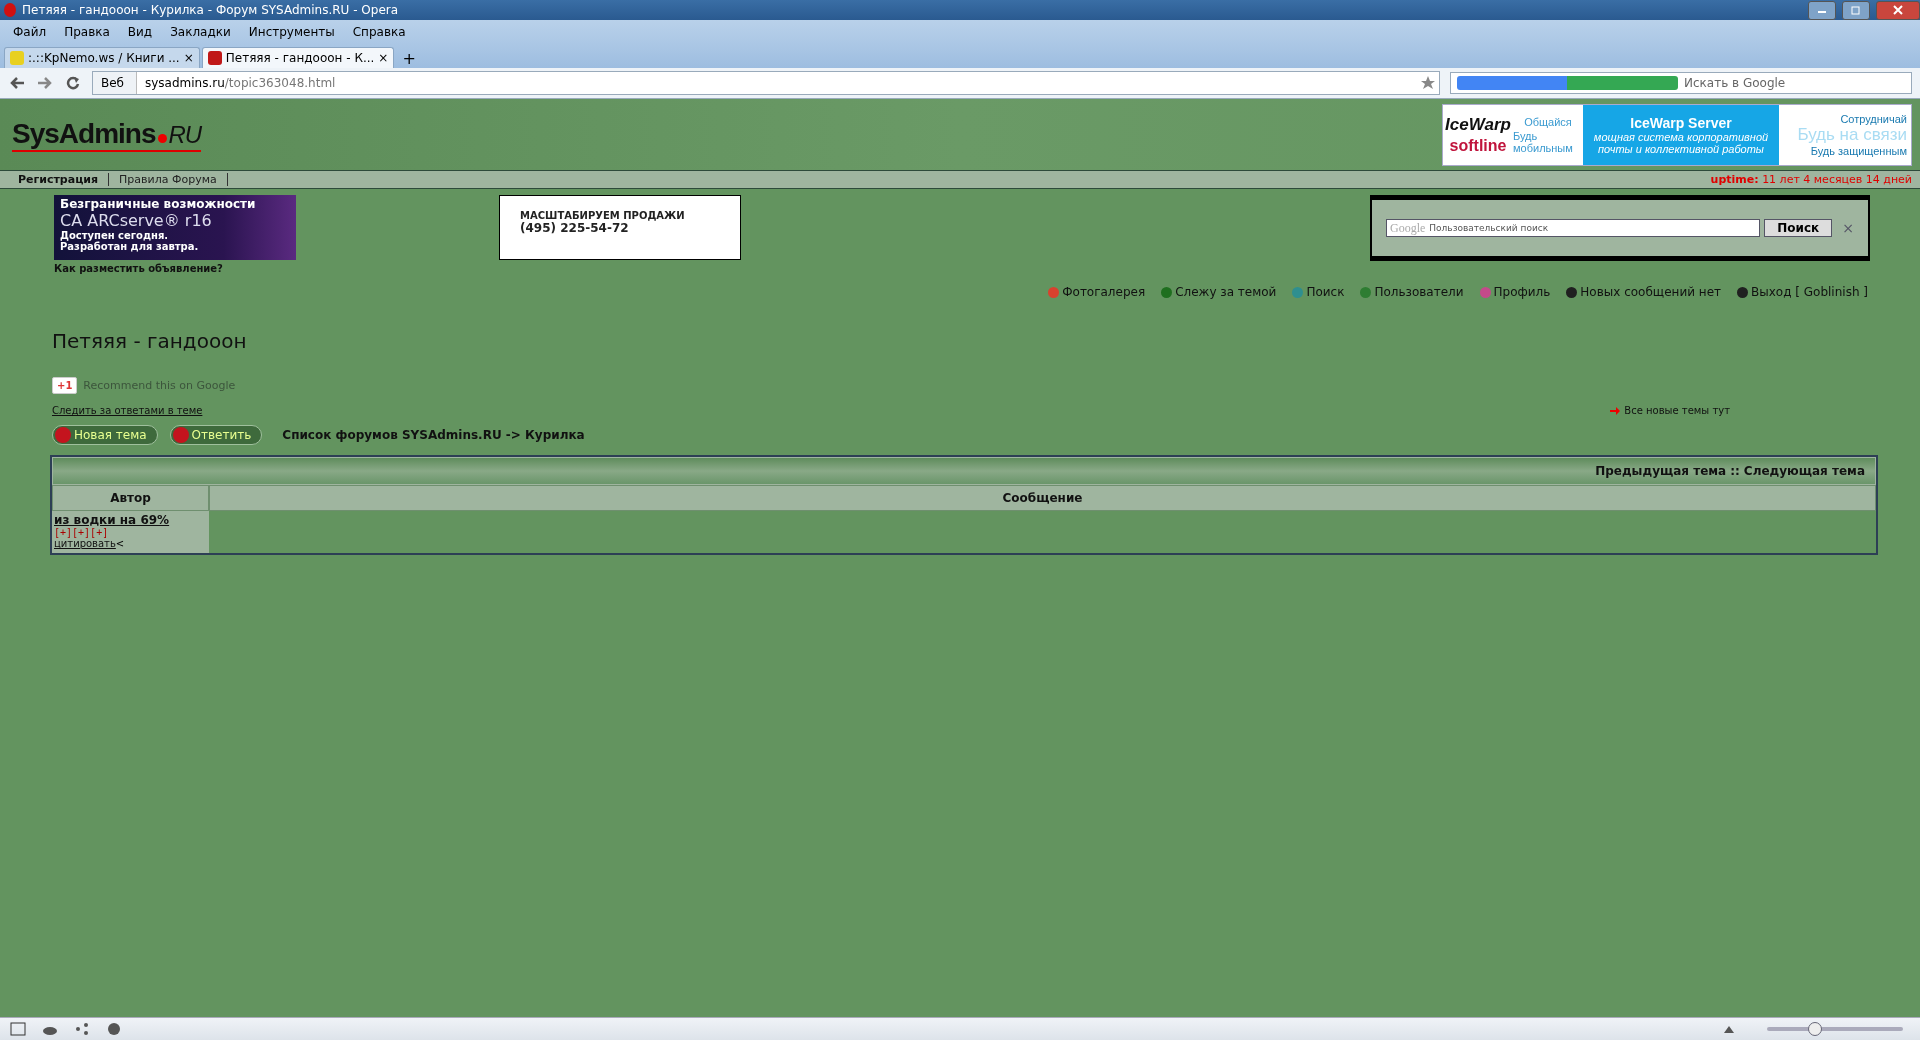 Image resolution: width=1920 pixels, height=1040 pixels. I want to click on browser-tab: :.::KpNemo.ws / Книги ... ×, so click(102, 57).